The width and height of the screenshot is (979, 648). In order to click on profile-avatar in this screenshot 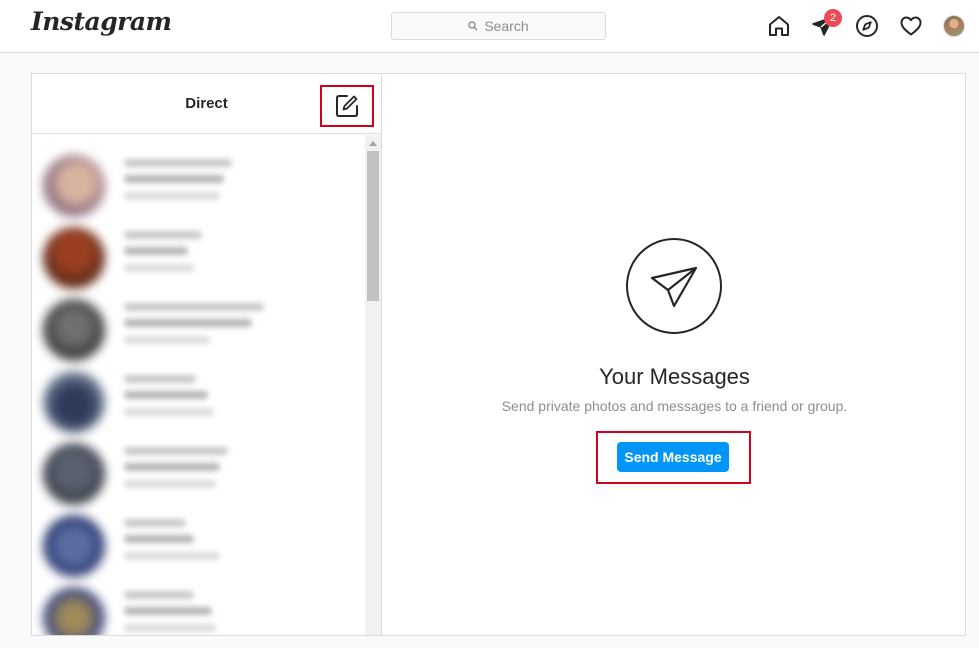, I will do `click(954, 26)`.